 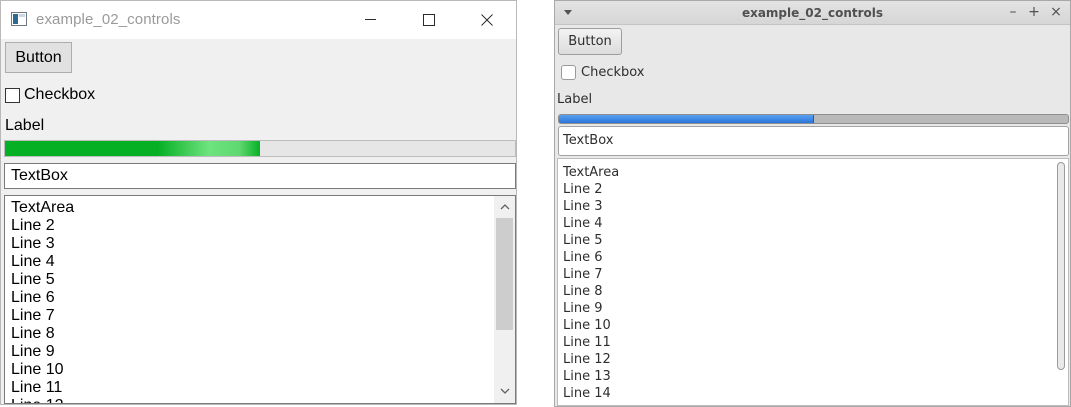 I want to click on title-bar: example_02_controls, so click(x=258, y=20).